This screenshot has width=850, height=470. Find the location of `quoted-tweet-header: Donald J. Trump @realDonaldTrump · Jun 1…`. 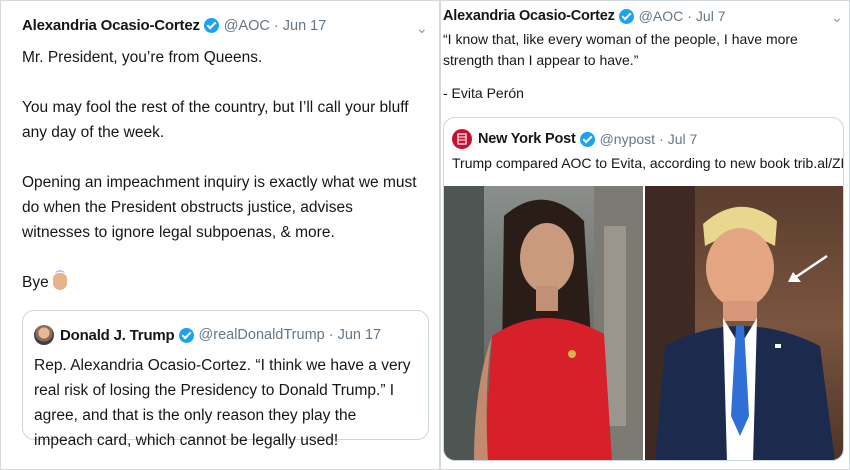

quoted-tweet-header: Donald J. Trump @realDonaldTrump · Jun 1… is located at coordinates (207, 335).